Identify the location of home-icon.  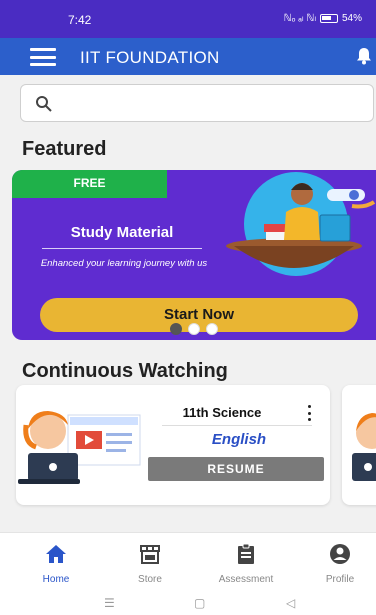
(56, 554).